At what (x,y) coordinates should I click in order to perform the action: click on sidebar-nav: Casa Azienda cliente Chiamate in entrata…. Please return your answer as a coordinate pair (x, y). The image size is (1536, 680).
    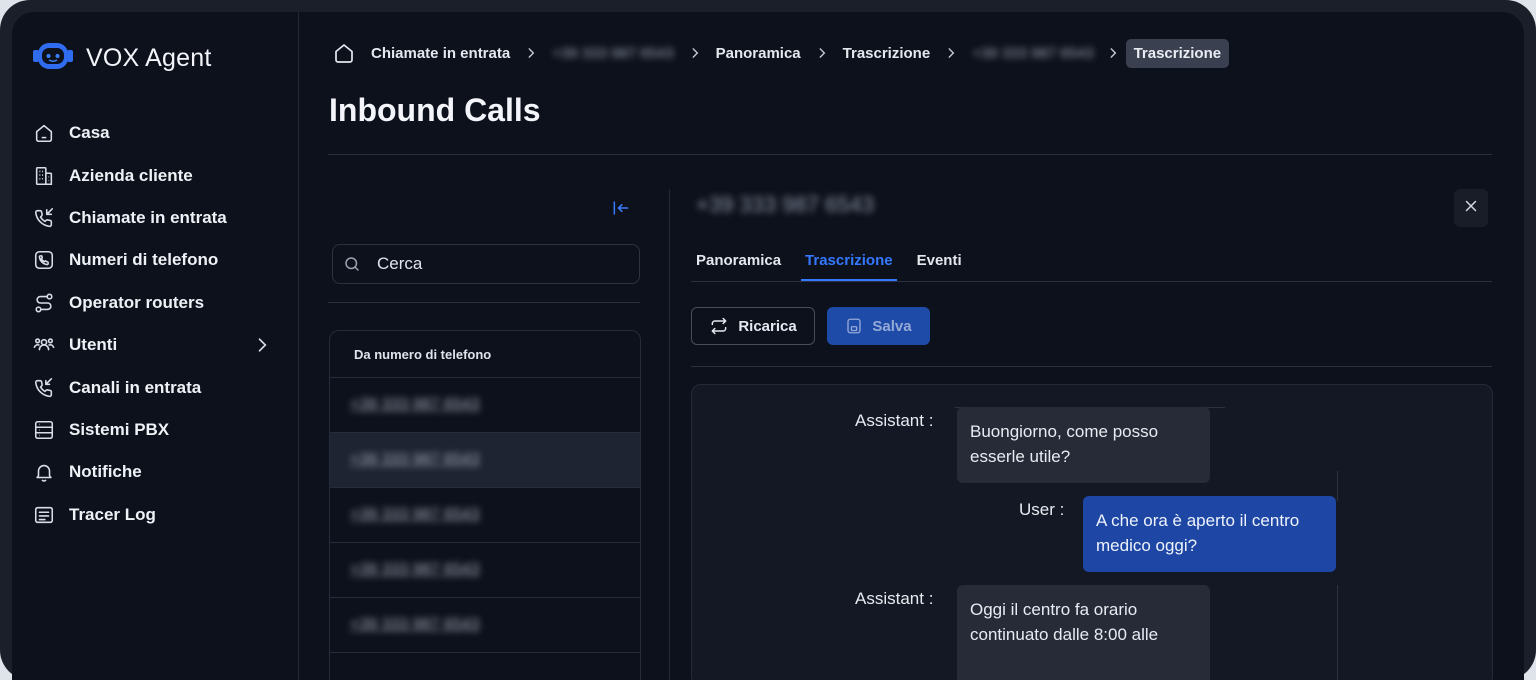
    Looking at the image, I should click on (152, 324).